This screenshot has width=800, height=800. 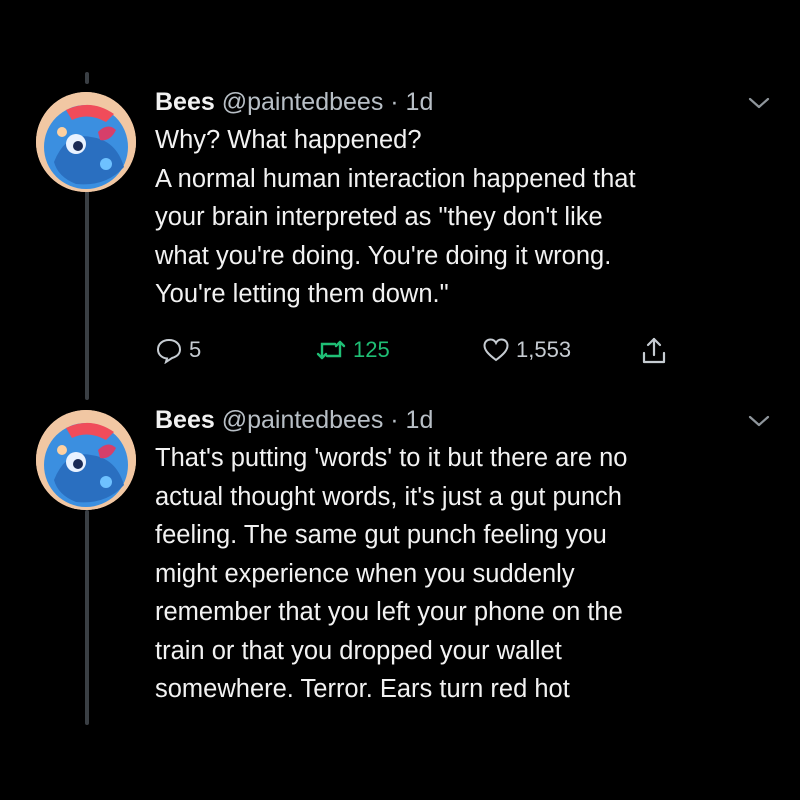 What do you see at coordinates (496, 350) in the screenshot?
I see `heart-outline-icon` at bounding box center [496, 350].